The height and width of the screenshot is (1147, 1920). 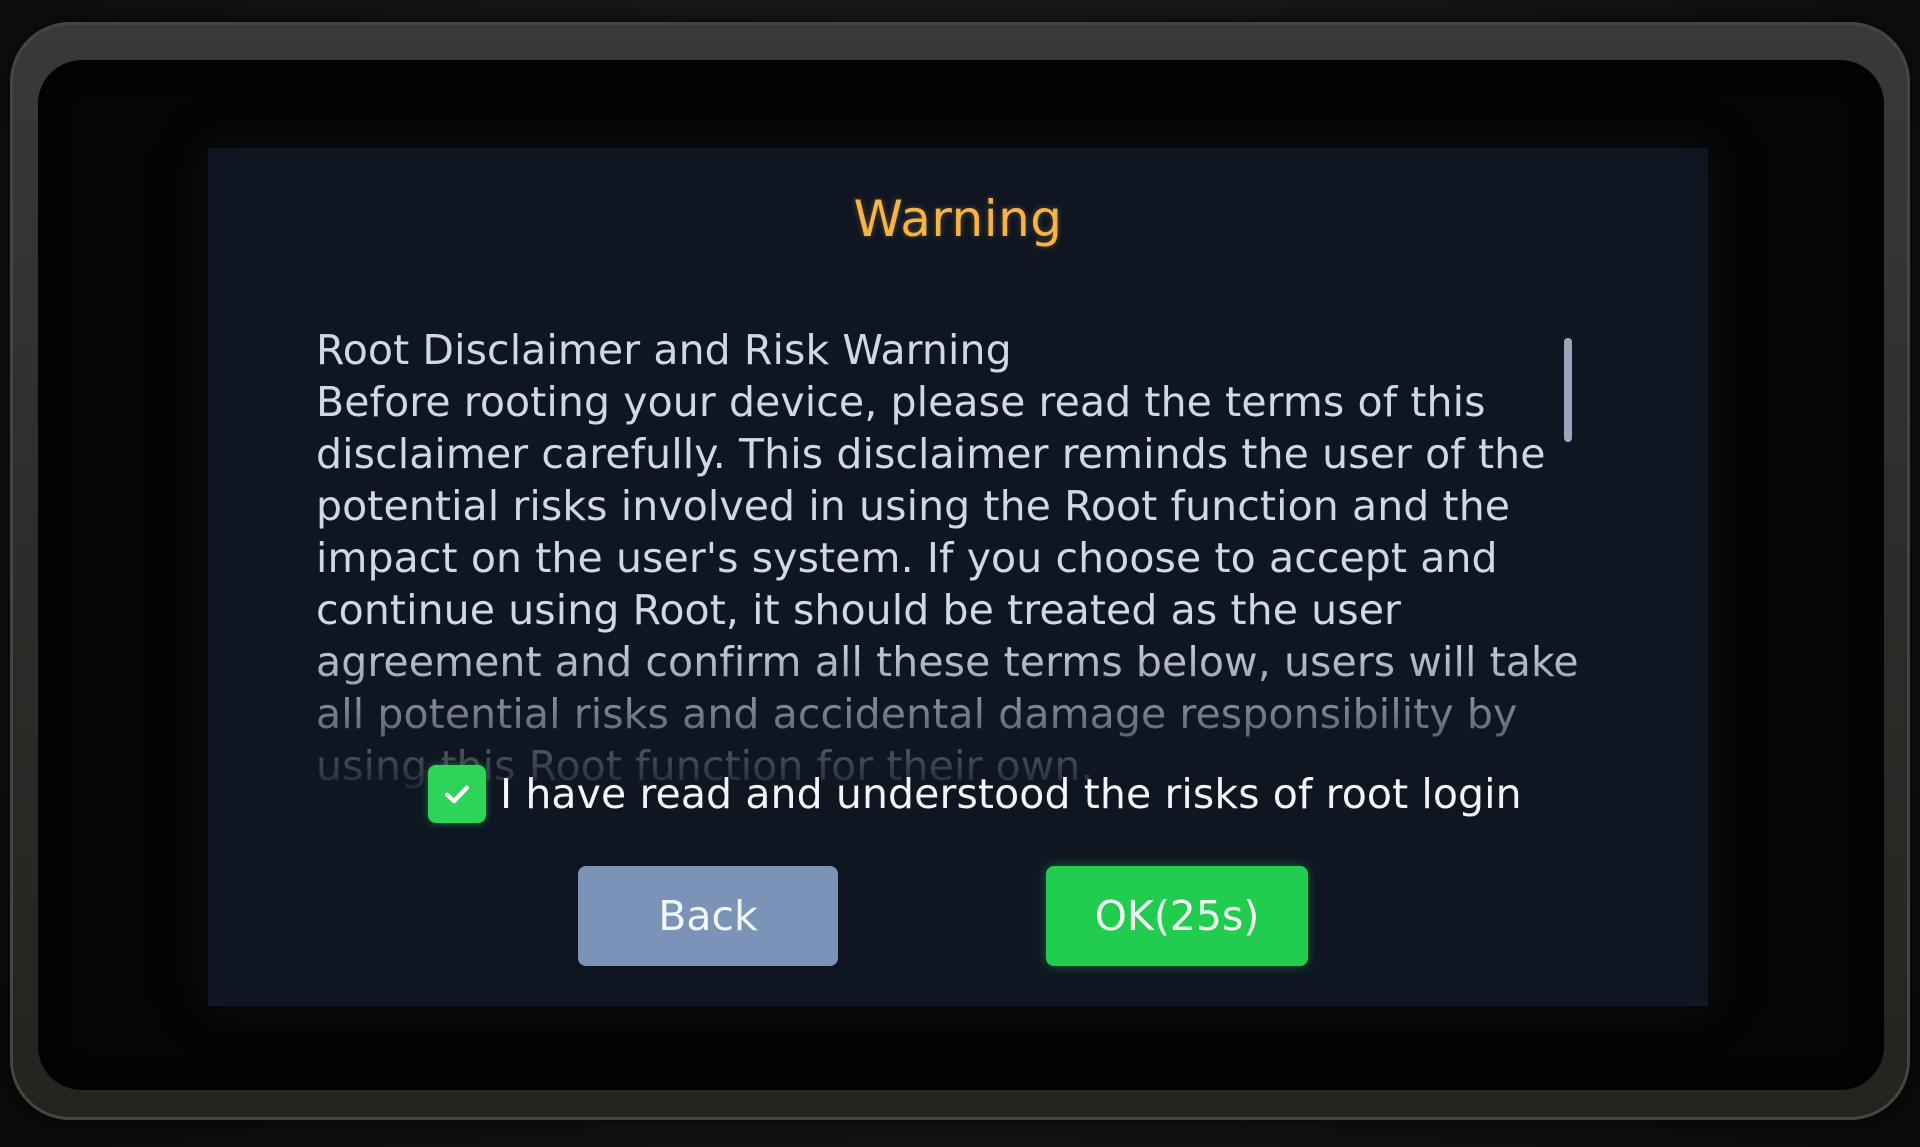 I want to click on scrollbar-thumb, so click(x=1568, y=390).